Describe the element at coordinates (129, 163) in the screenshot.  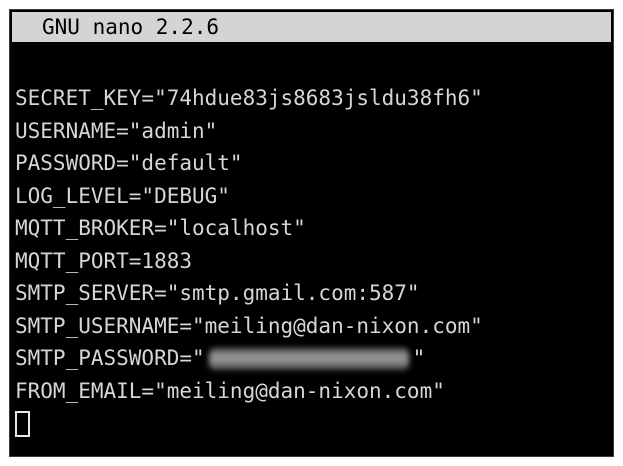
I see `config-line-password: PASSWORD="default"` at that location.